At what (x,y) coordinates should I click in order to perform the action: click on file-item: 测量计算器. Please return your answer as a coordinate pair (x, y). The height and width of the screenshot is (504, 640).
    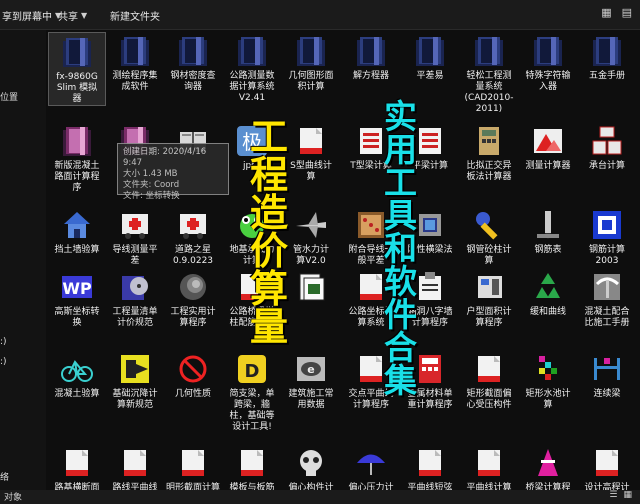
    Looking at the image, I should click on (548, 147).